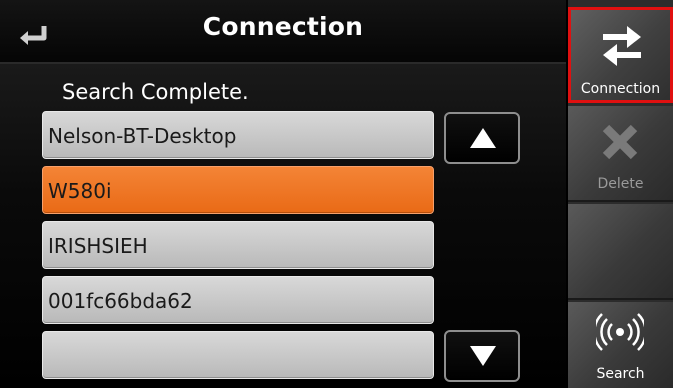 The image size is (673, 388). I want to click on device-item: 001fc66bda62, so click(238, 300).